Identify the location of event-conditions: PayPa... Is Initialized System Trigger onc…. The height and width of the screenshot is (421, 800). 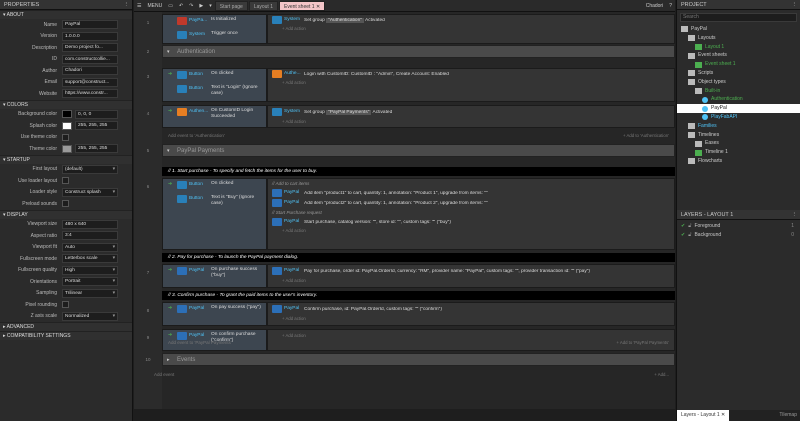
(214, 29).